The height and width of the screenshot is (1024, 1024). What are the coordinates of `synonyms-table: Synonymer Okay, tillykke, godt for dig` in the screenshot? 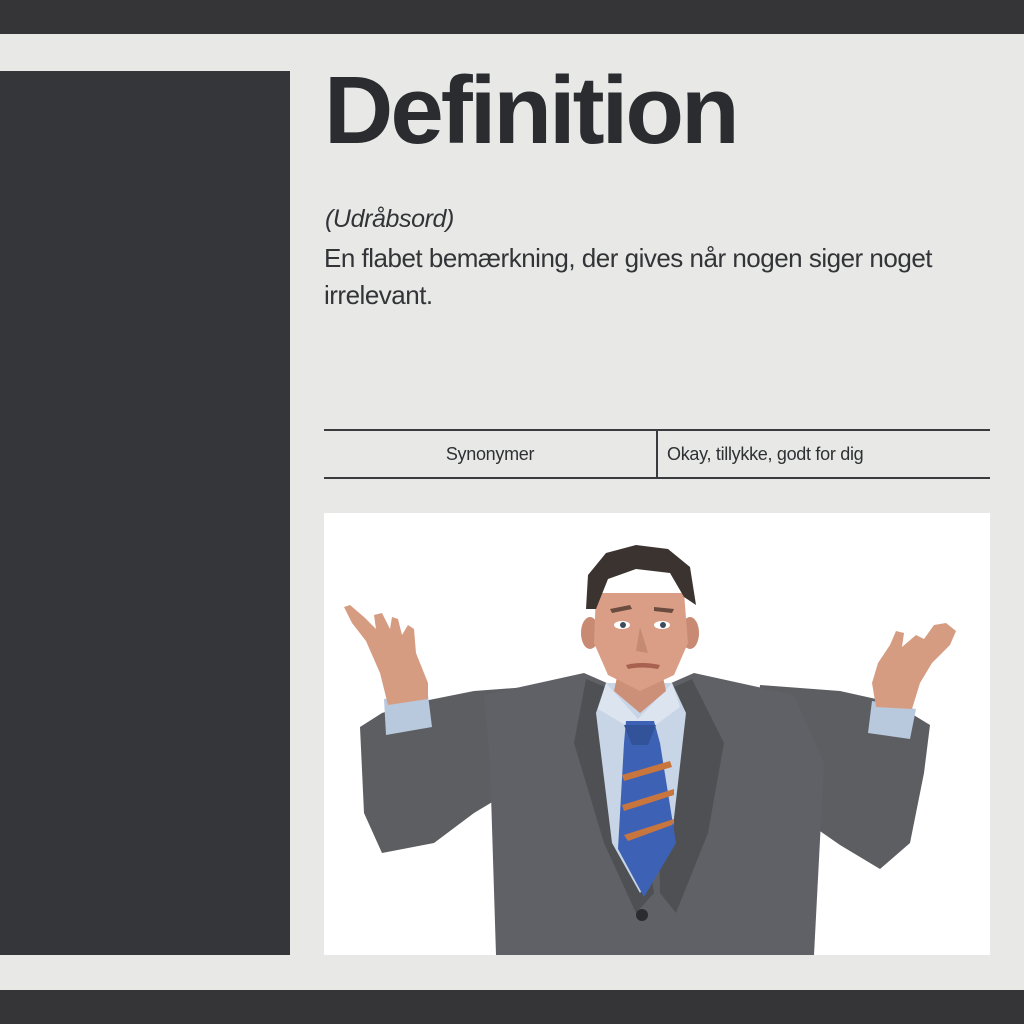 It's located at (657, 454).